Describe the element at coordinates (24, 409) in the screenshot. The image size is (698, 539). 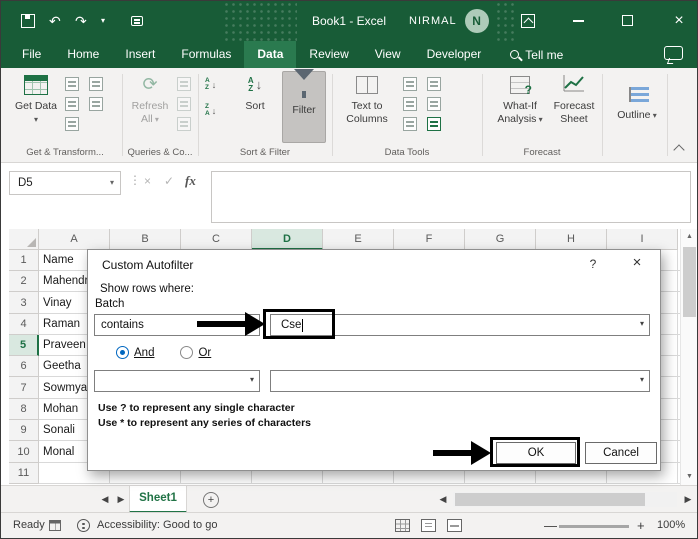
I see `row-header: 8` at that location.